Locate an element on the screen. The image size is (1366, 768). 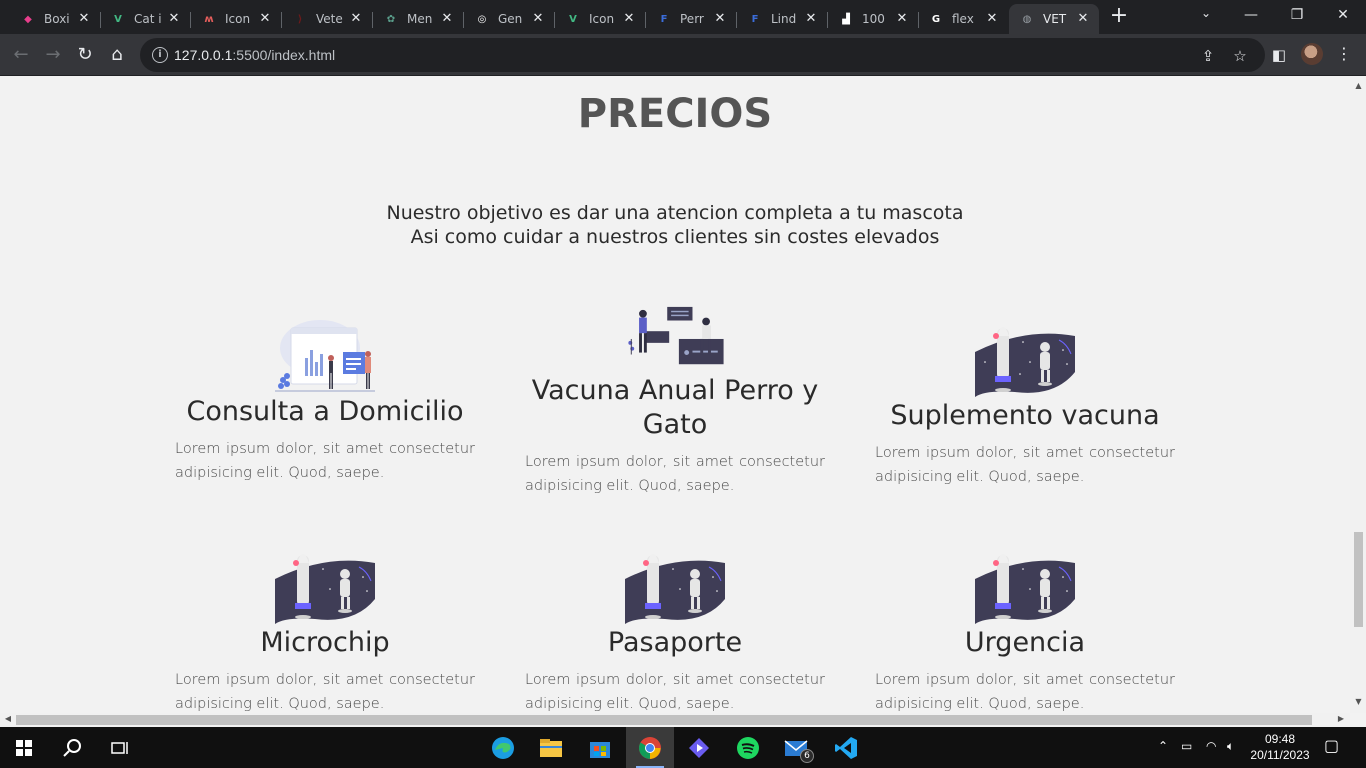
tab-label: 100 is located at coordinates (873, 19).